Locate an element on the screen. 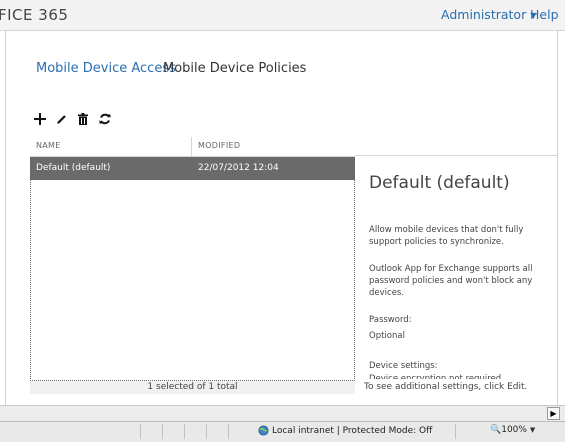  zoom-level: 100% is located at coordinates (514, 430).